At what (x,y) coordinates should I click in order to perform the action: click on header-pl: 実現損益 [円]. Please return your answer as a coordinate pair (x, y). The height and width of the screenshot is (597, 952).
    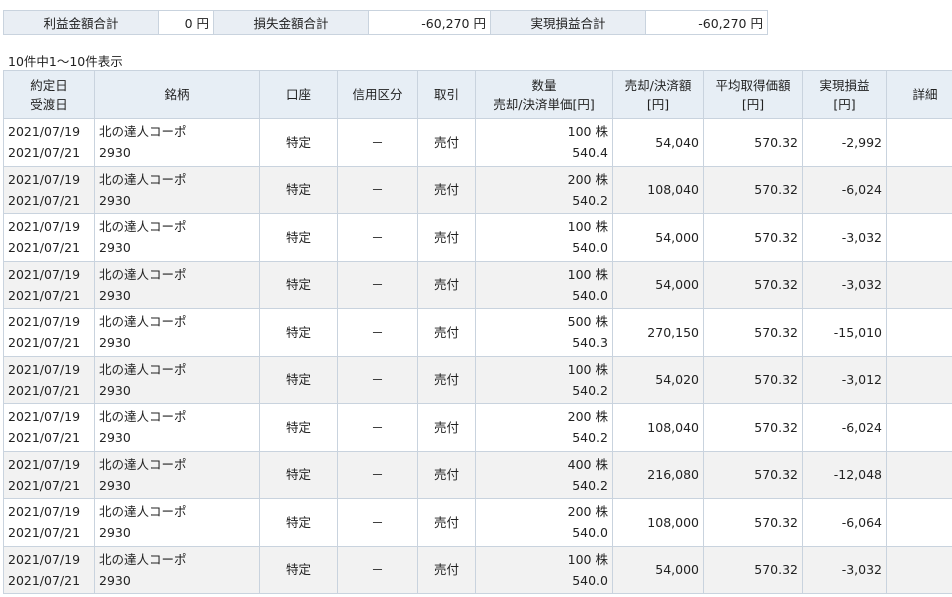
    Looking at the image, I should click on (844, 94).